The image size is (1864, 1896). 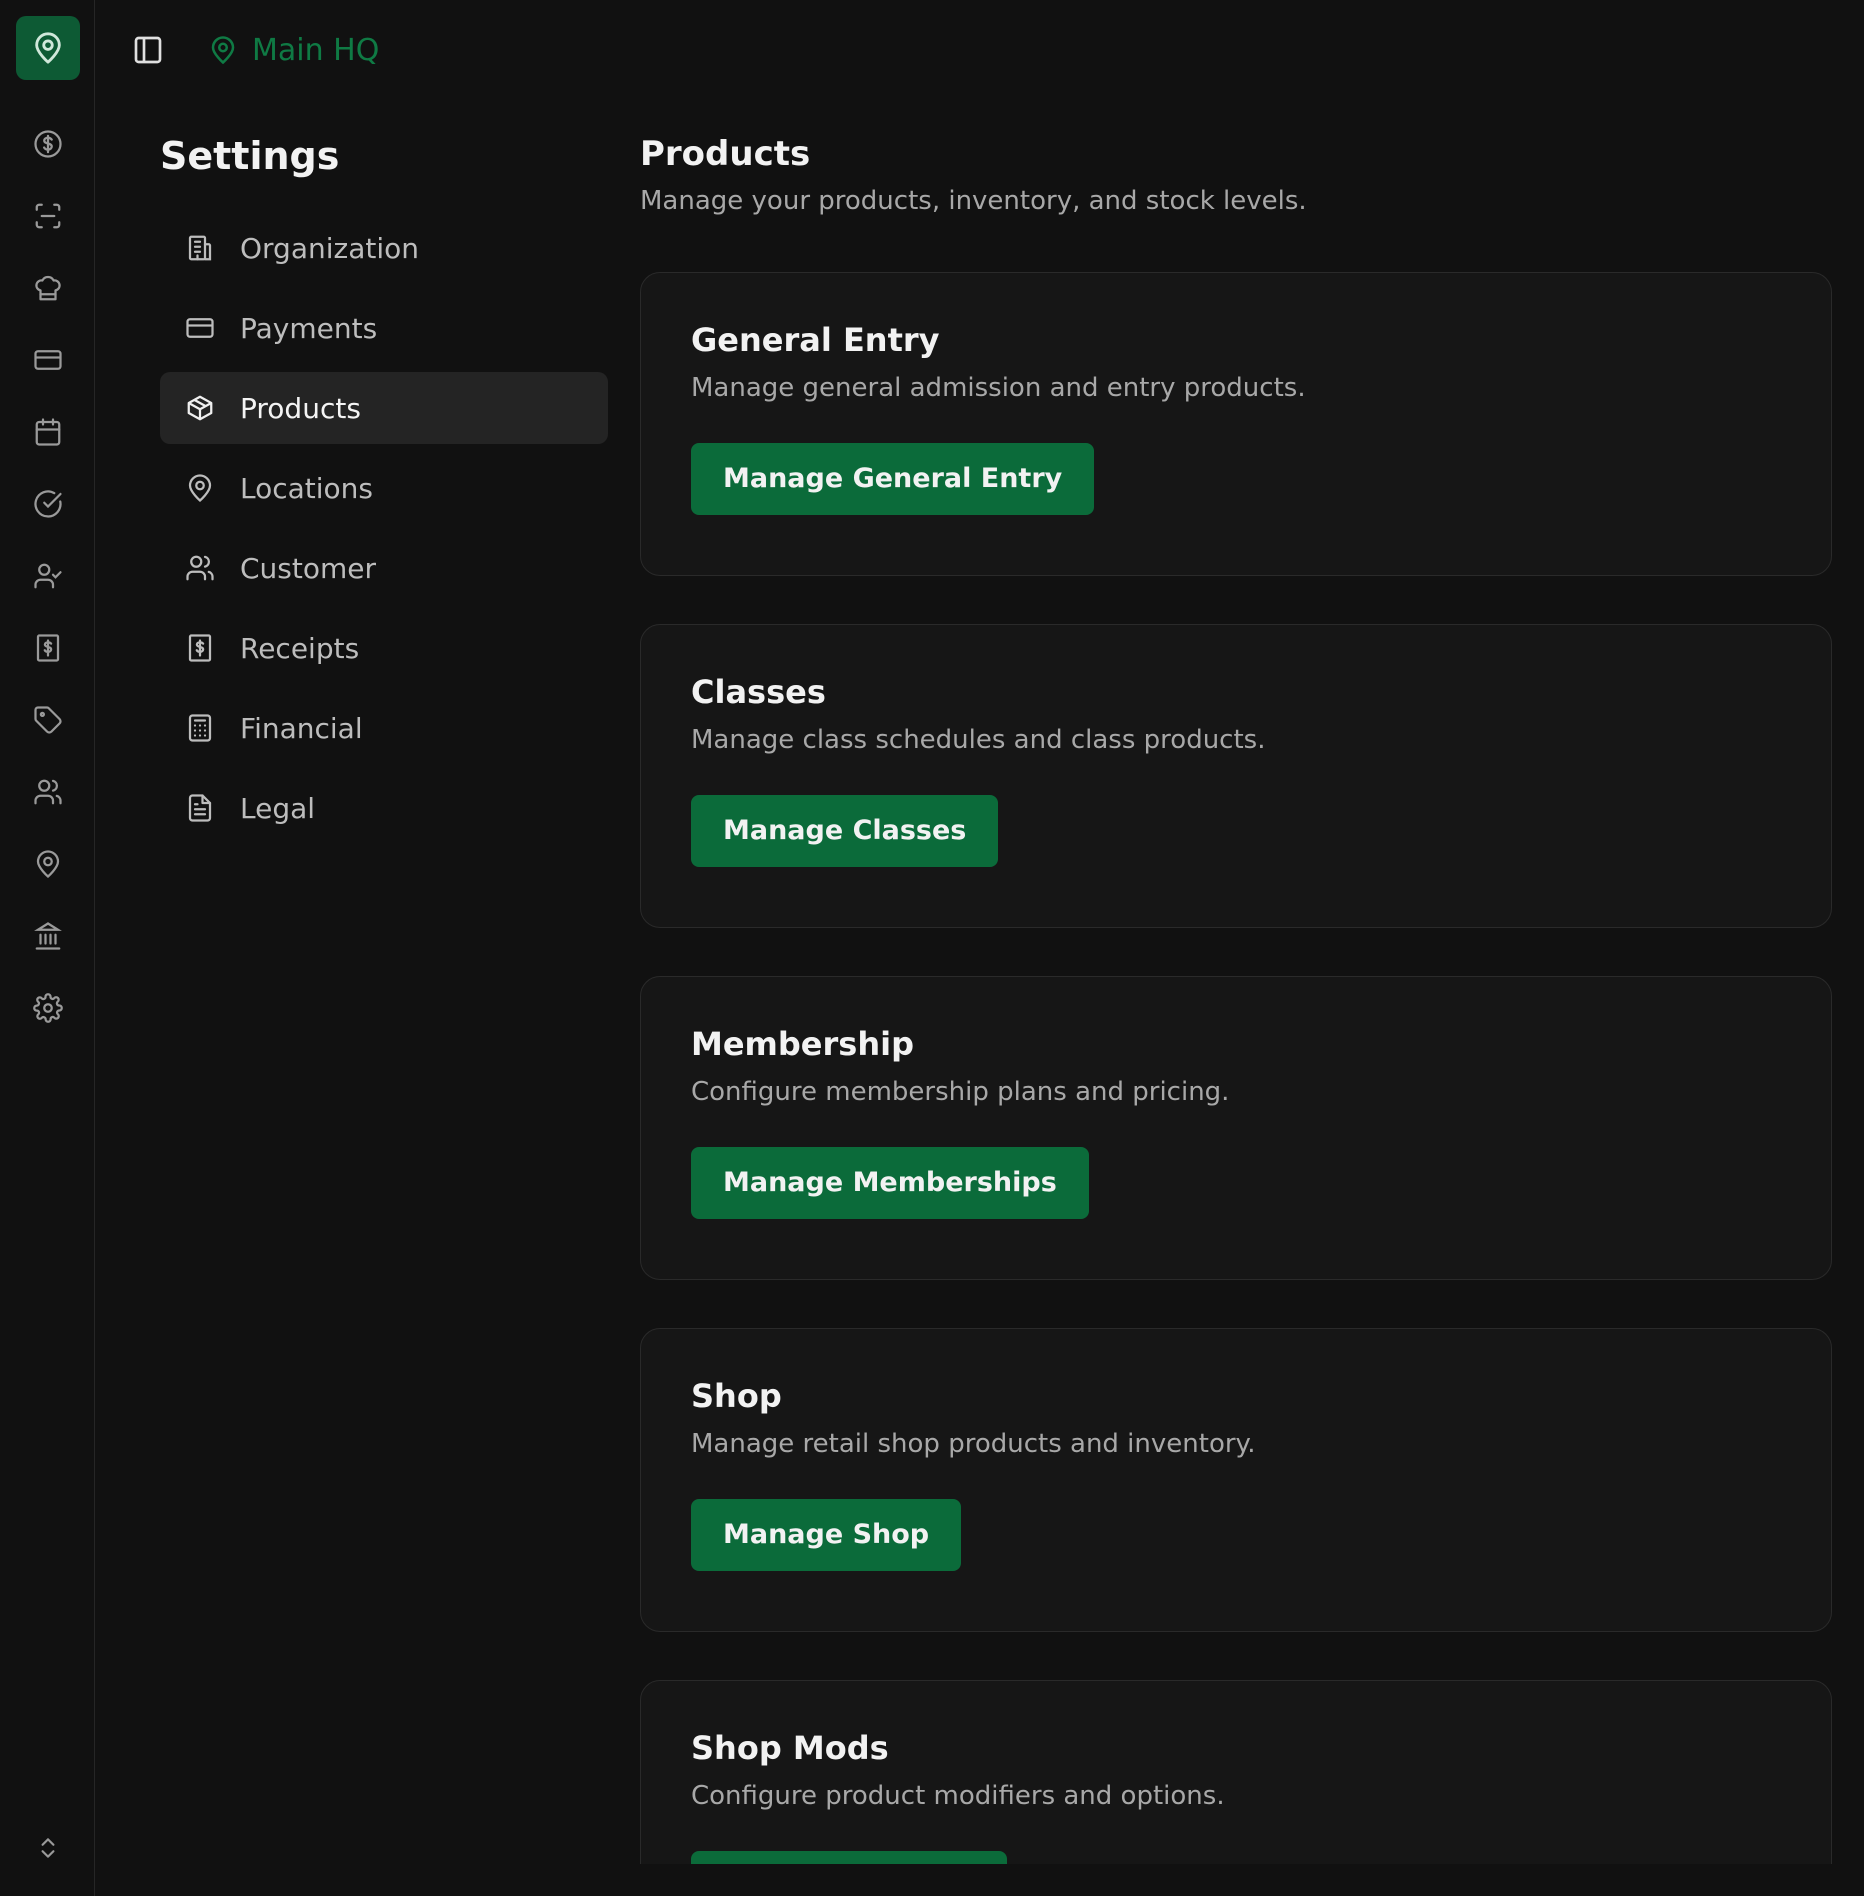 I want to click on settings-title: Settings, so click(x=250, y=156).